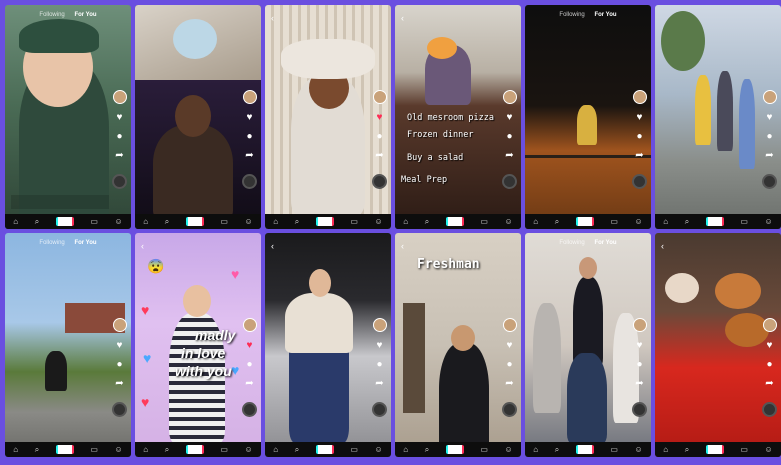 Image resolution: width=781 pixels, height=465 pixels. What do you see at coordinates (68, 117) in the screenshot?
I see `video-tile-1: Following For You ♥ ● ➦ ⌂ ⌕ ▭ ☺` at bounding box center [68, 117].